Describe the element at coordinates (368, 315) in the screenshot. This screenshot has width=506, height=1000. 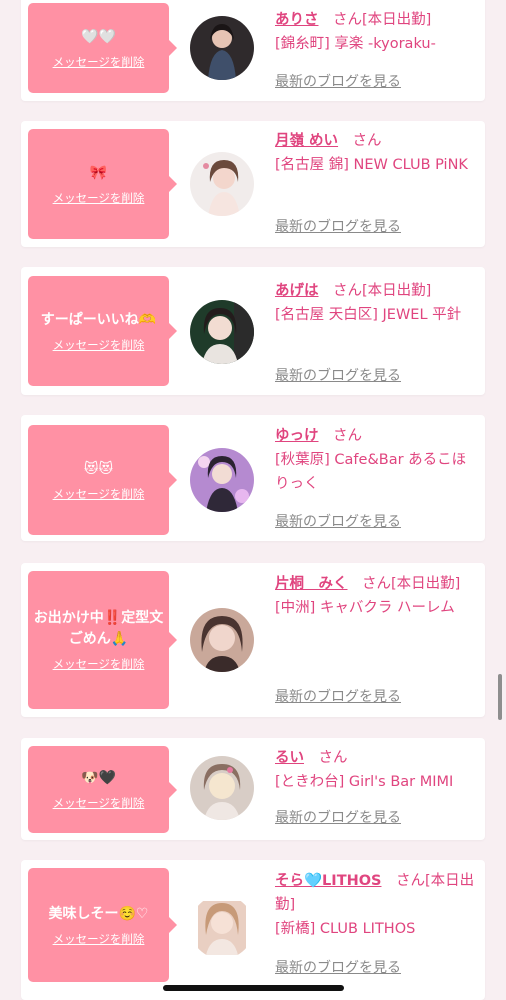
I see `shop-info: [名古屋 天白区] JEWEL 平針` at that location.